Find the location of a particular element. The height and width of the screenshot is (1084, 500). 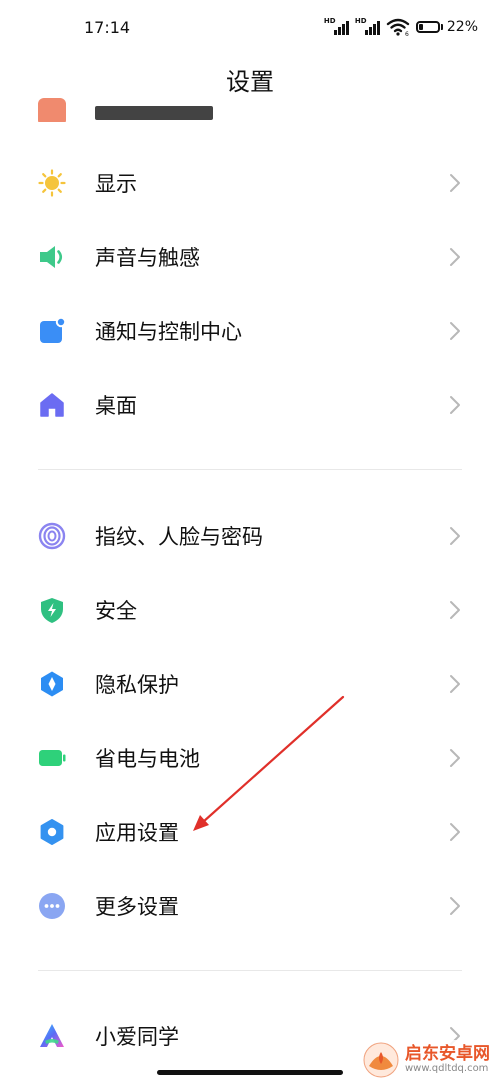

clipped-item-icon is located at coordinates (52, 110).